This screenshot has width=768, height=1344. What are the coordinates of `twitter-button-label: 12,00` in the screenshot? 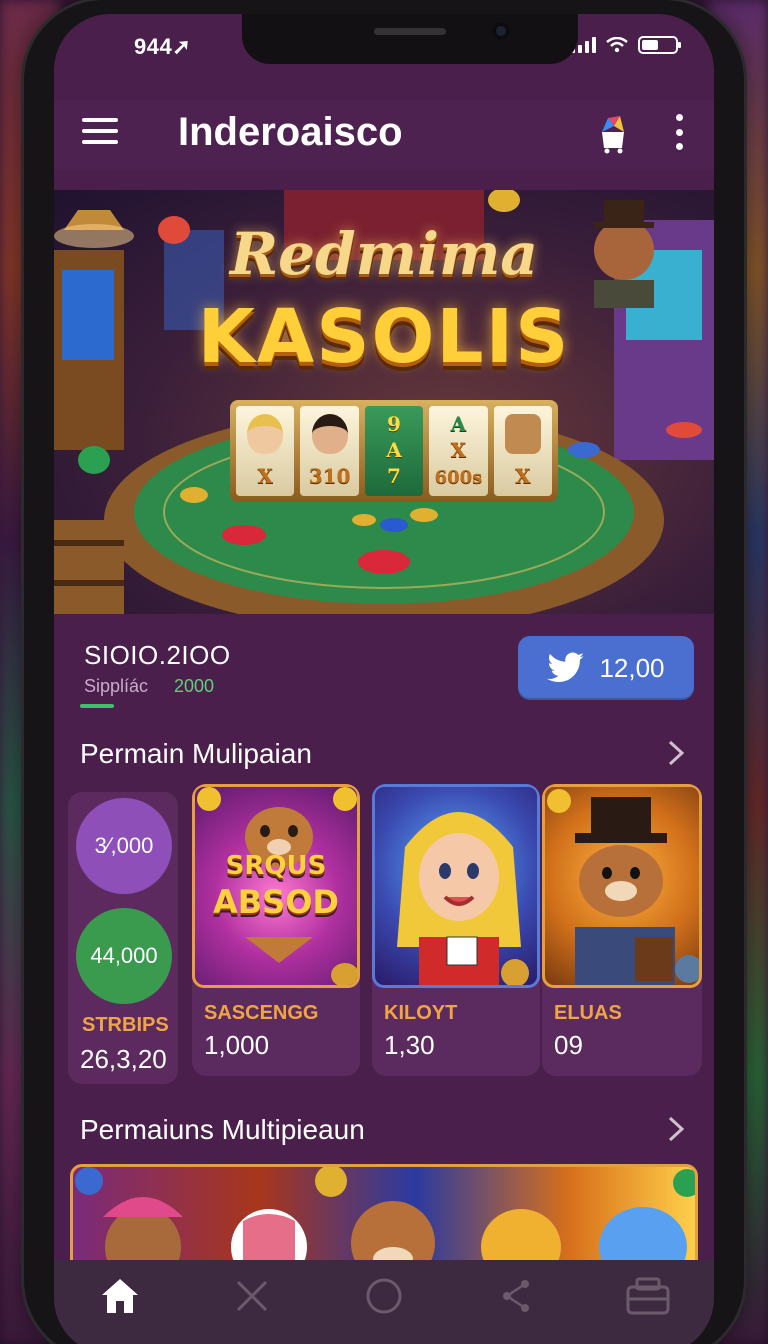 It's located at (632, 667).